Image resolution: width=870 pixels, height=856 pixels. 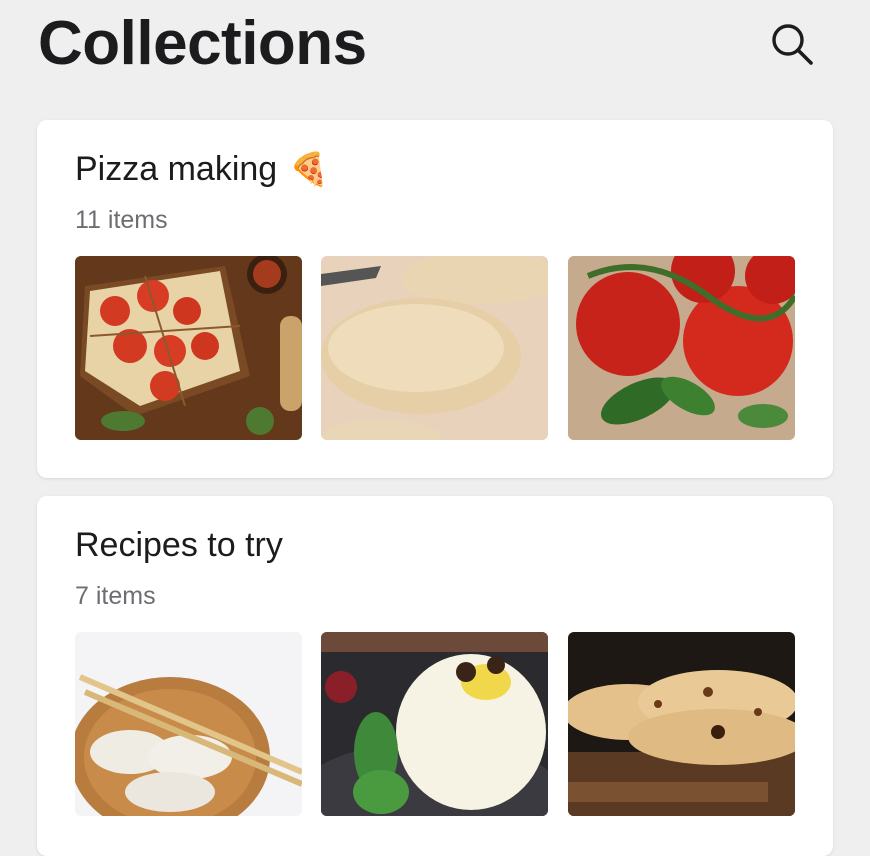 I want to click on collection-item-count: 7 items, so click(x=115, y=596).